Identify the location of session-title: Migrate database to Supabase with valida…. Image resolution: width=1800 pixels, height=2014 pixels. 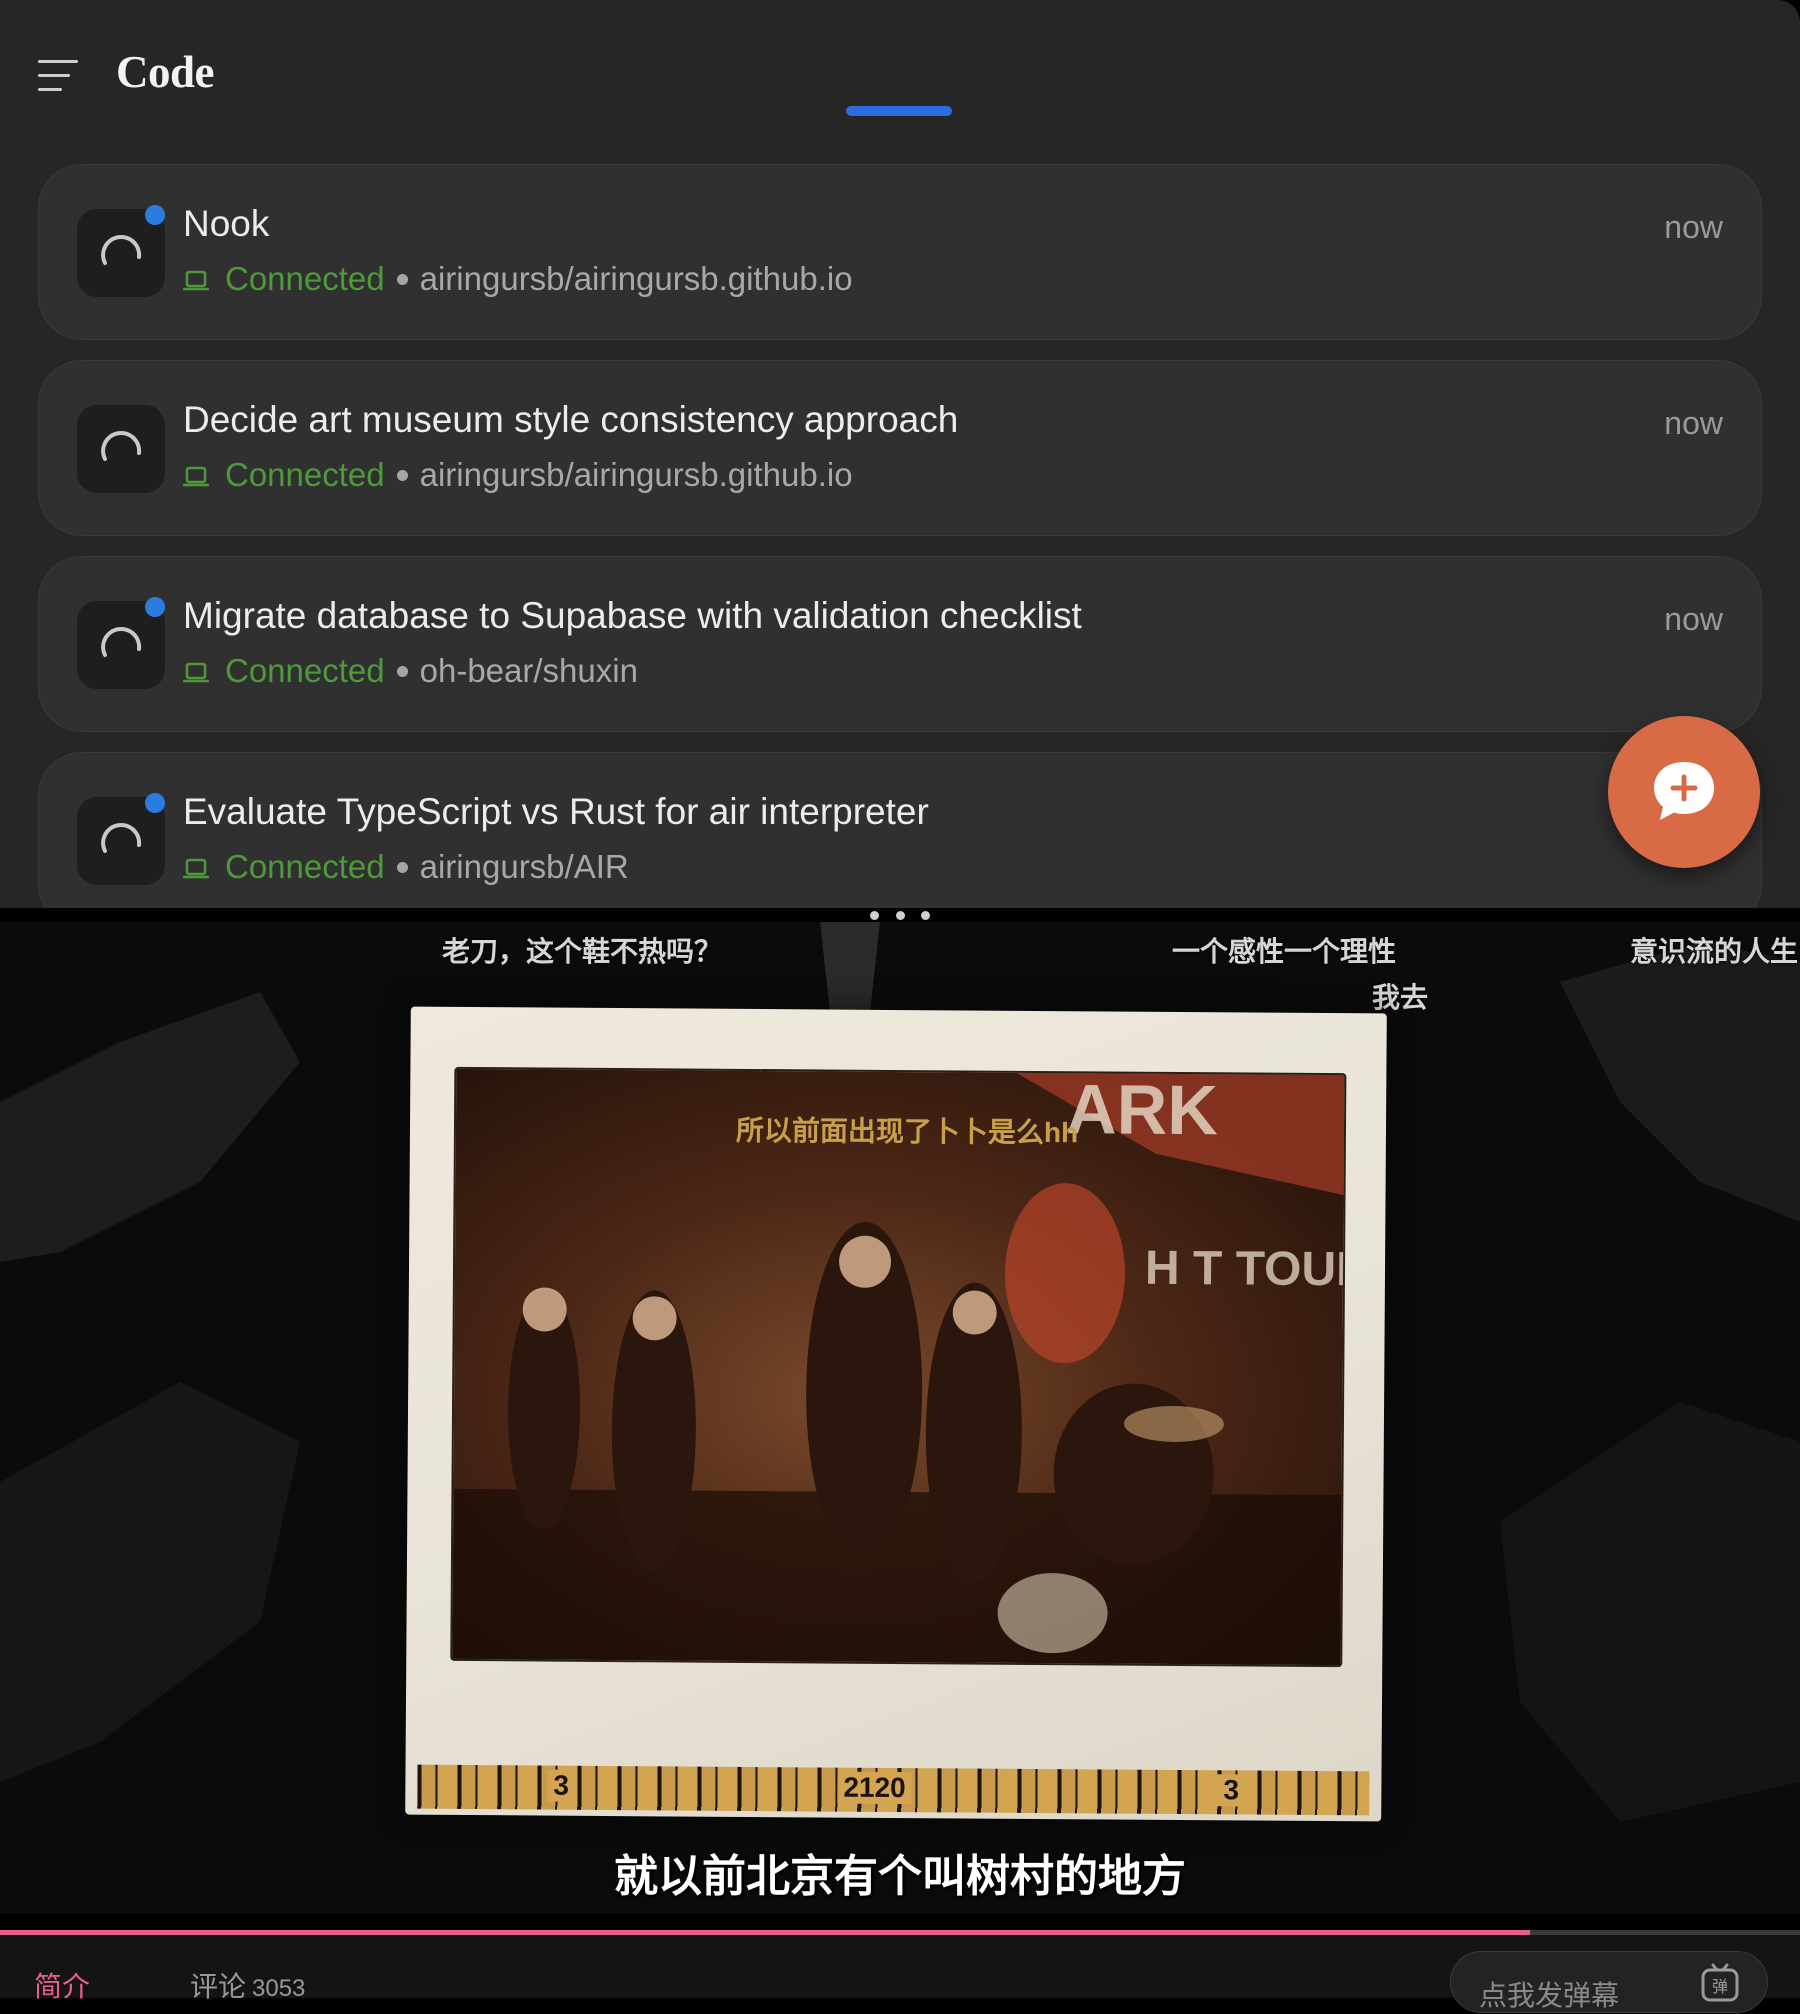
(632, 615).